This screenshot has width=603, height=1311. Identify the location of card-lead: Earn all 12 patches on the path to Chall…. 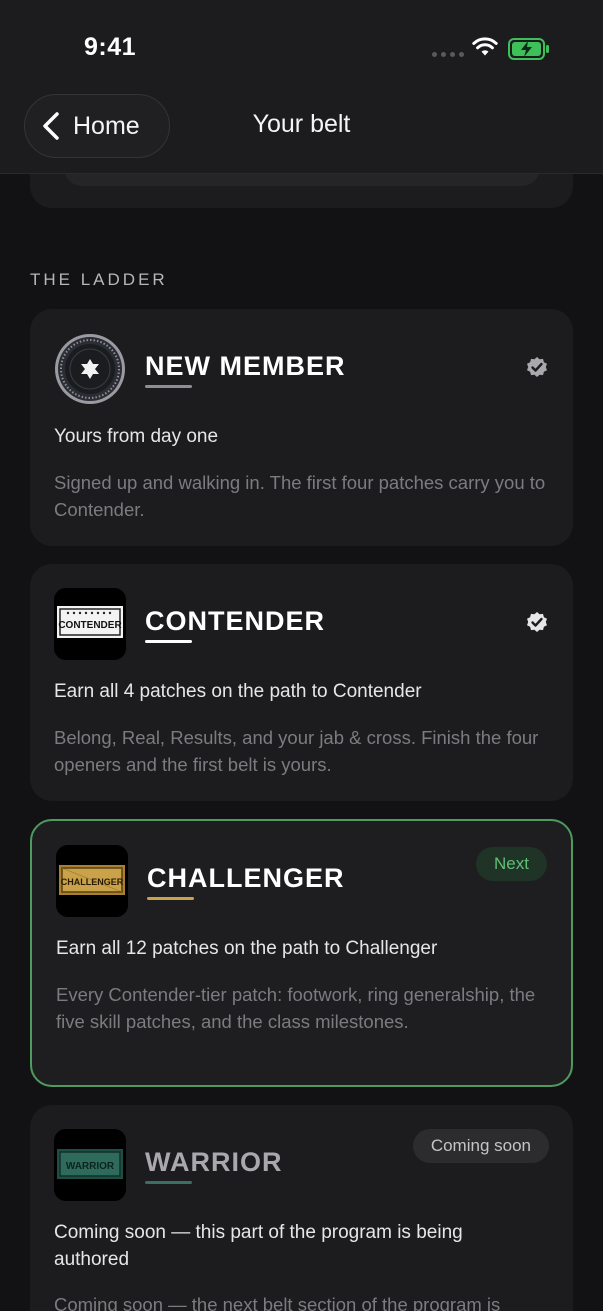
(247, 948).